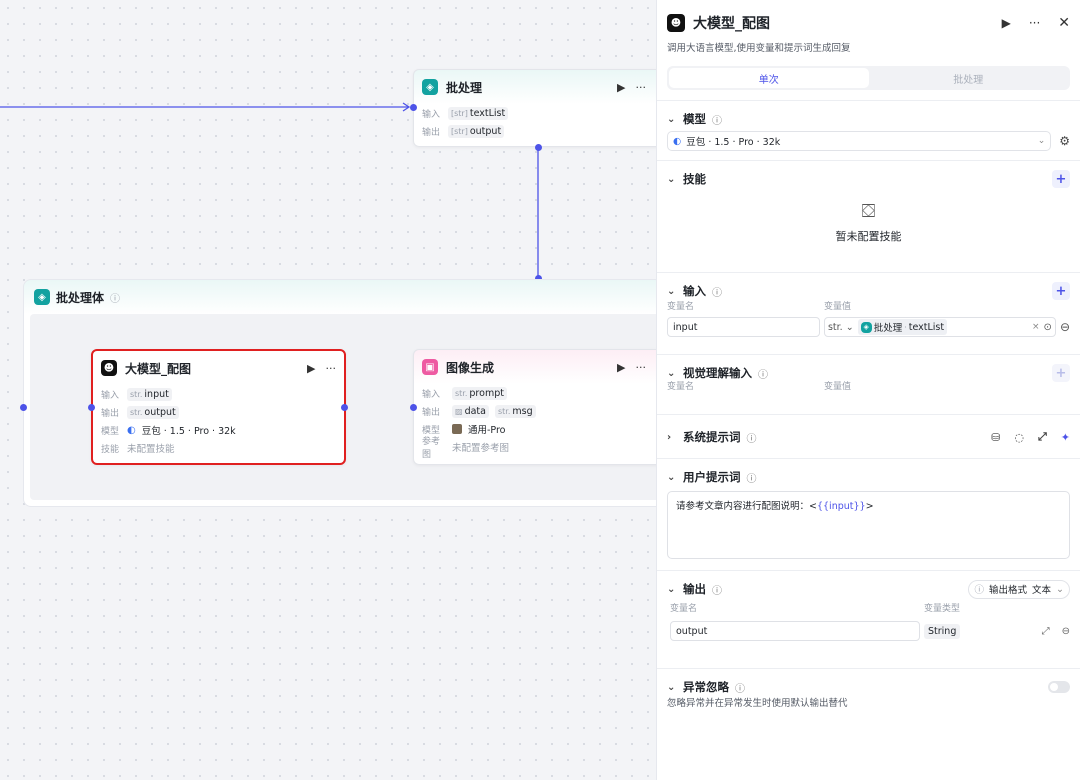 The image size is (1080, 780). I want to click on output-chip-msg: str. msg, so click(515, 411).